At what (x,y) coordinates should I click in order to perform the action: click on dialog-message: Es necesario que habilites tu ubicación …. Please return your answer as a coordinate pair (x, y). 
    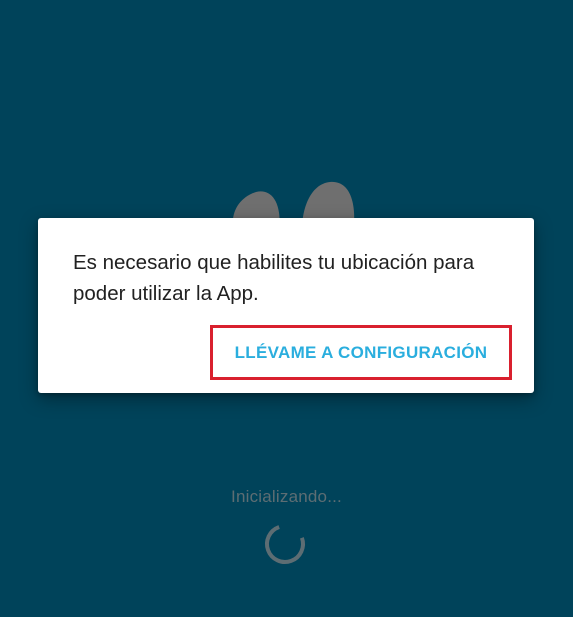
    Looking at the image, I should click on (274, 278).